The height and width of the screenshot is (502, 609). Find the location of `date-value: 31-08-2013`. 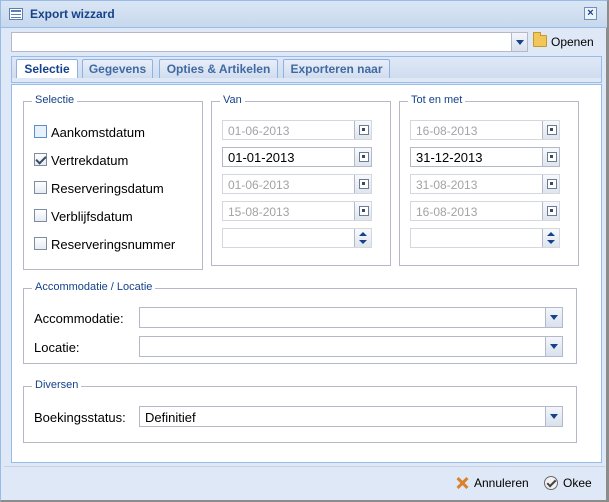

date-value: 31-08-2013 is located at coordinates (447, 185).